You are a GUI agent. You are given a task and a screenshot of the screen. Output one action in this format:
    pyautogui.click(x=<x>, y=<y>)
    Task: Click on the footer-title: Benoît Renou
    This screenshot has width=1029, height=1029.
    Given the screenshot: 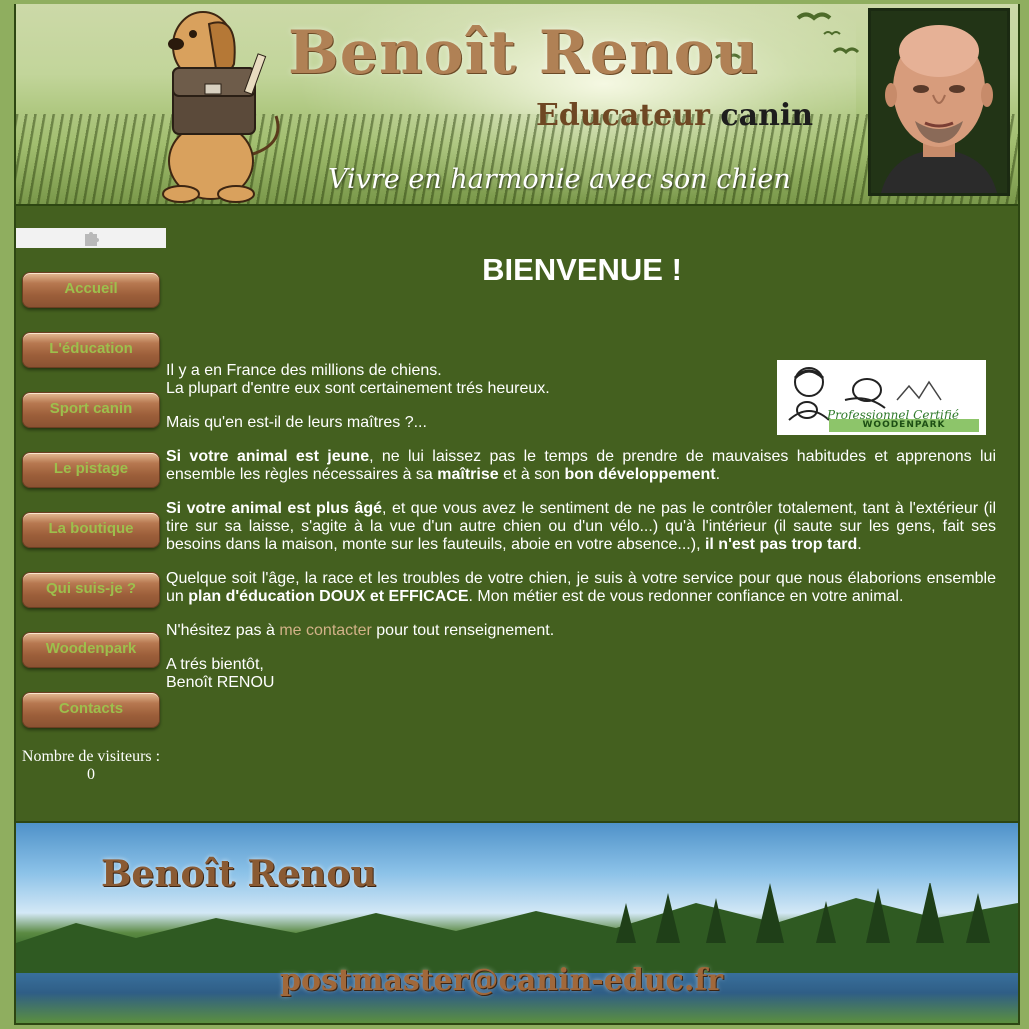 What is the action you would take?
    pyautogui.click(x=239, y=874)
    